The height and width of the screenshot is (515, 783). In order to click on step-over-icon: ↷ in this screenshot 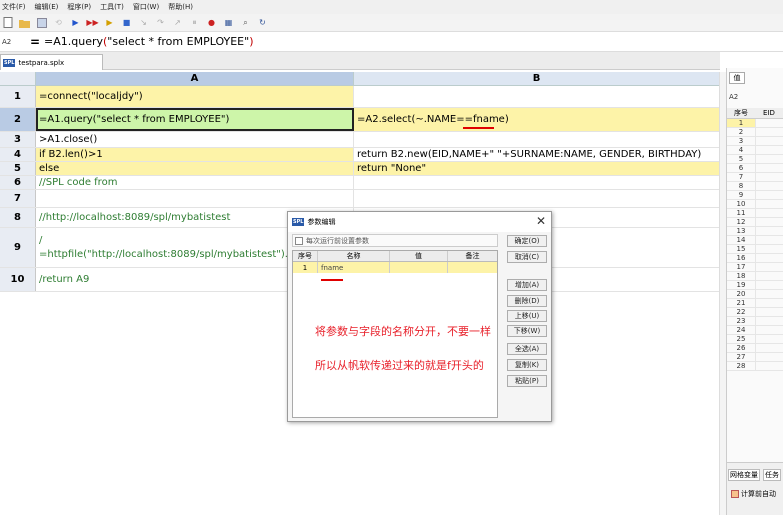, I will do `click(160, 22)`.